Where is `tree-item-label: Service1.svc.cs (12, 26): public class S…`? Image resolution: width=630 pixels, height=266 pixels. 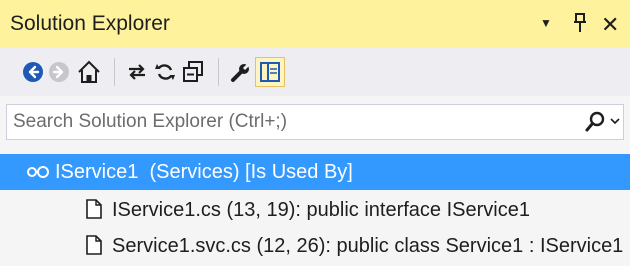 tree-item-label: Service1.svc.cs (12, 26): public class S… is located at coordinates (368, 246).